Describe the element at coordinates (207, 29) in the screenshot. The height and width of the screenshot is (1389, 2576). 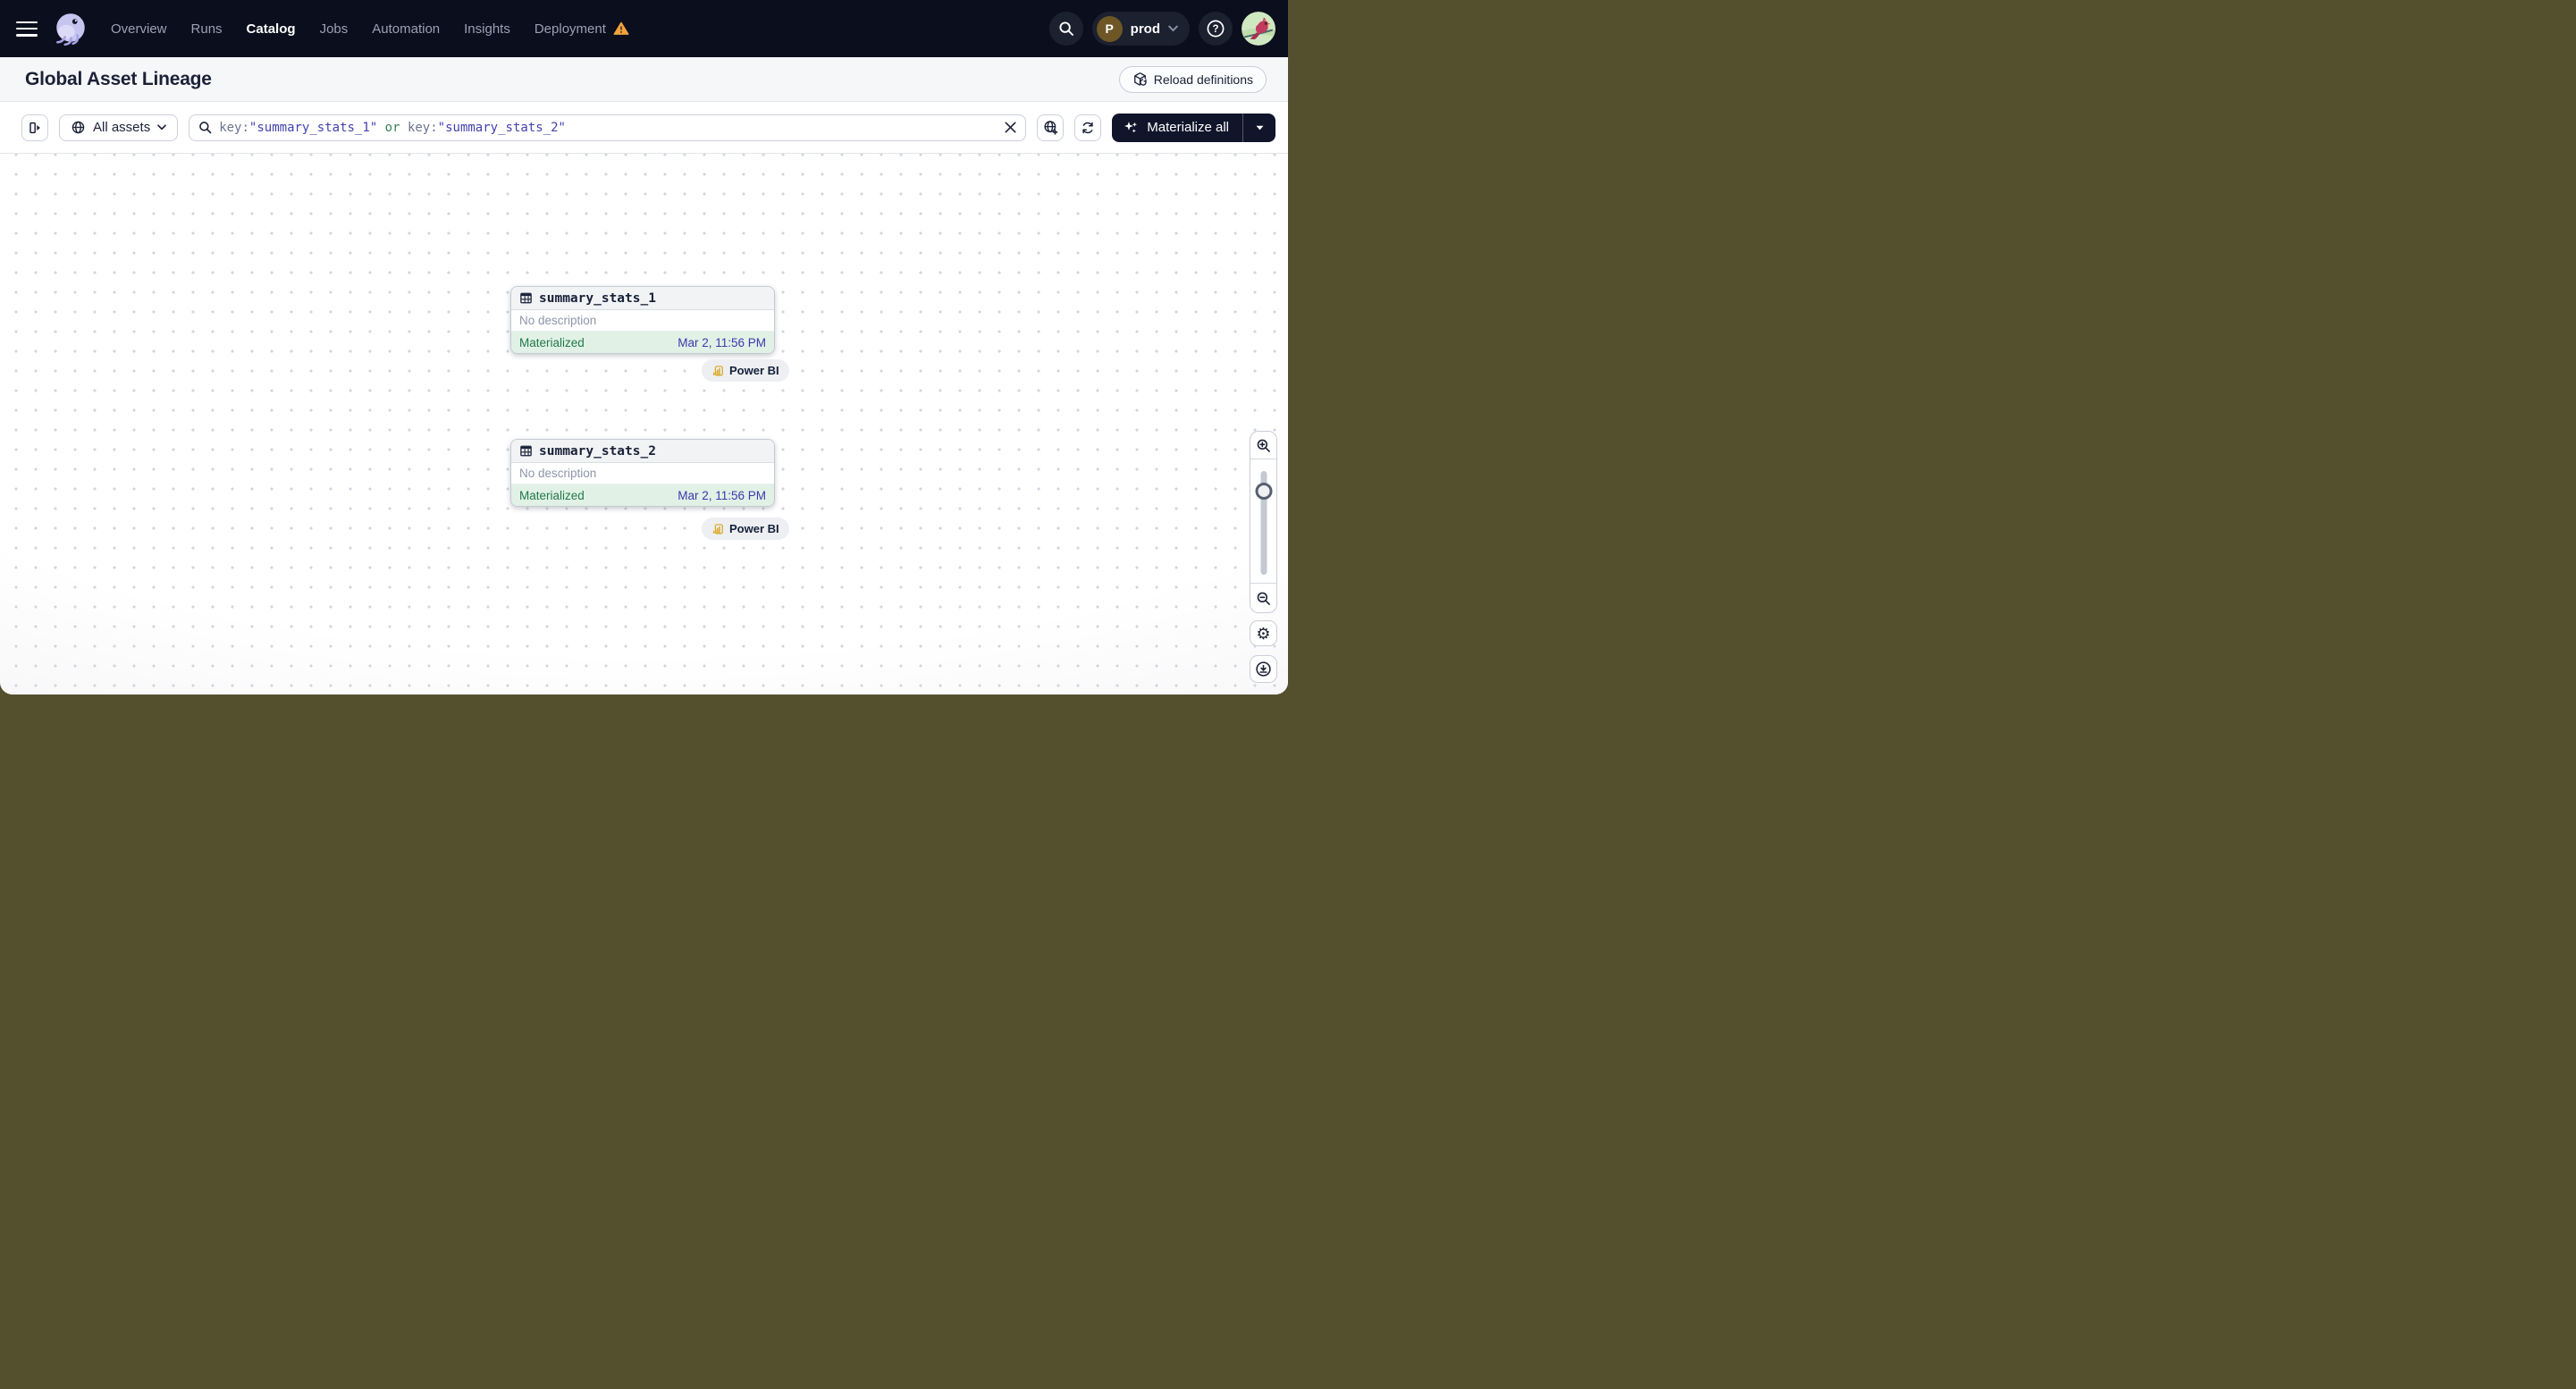
I see `nav-item-runs: Runs` at that location.